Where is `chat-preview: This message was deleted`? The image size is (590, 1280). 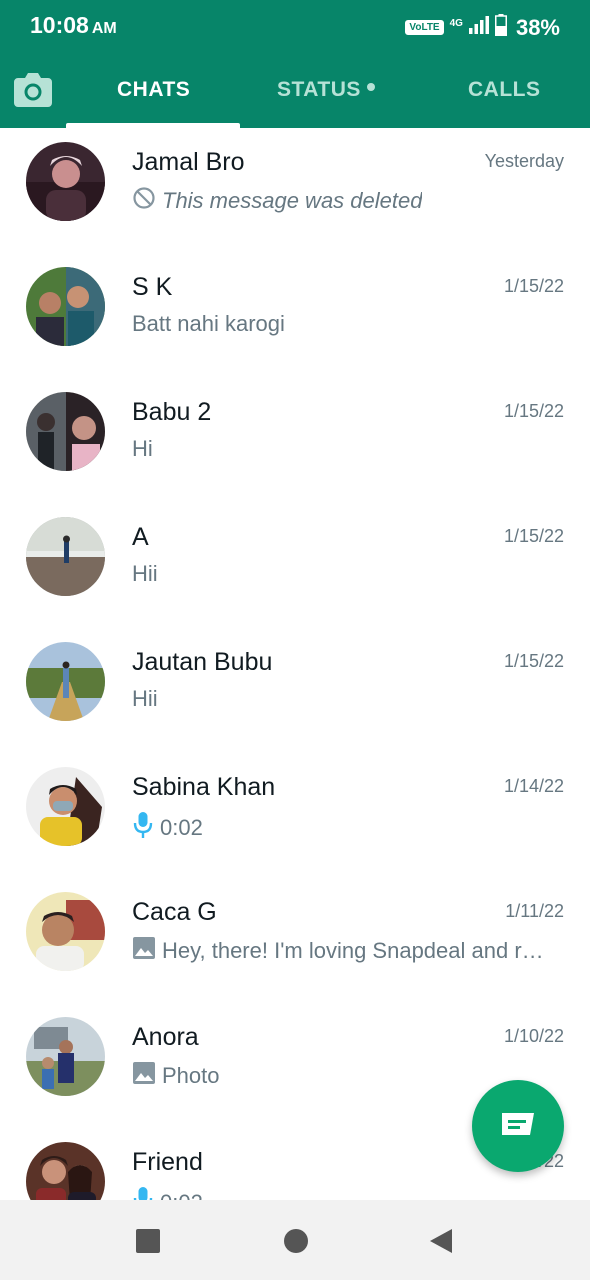 chat-preview: This message was deleted is located at coordinates (342, 201).